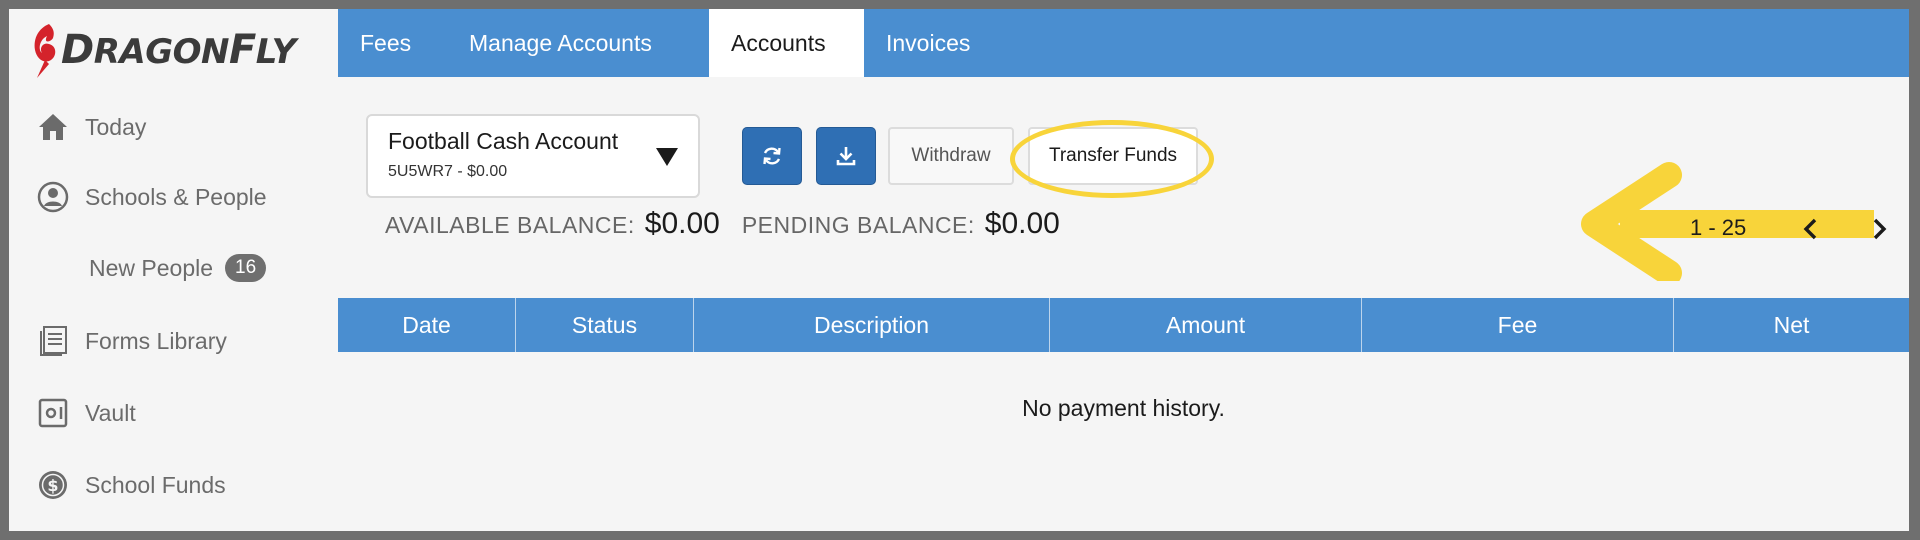  I want to click on sidebar-item-school-funds: $ School Funds, so click(130, 485).